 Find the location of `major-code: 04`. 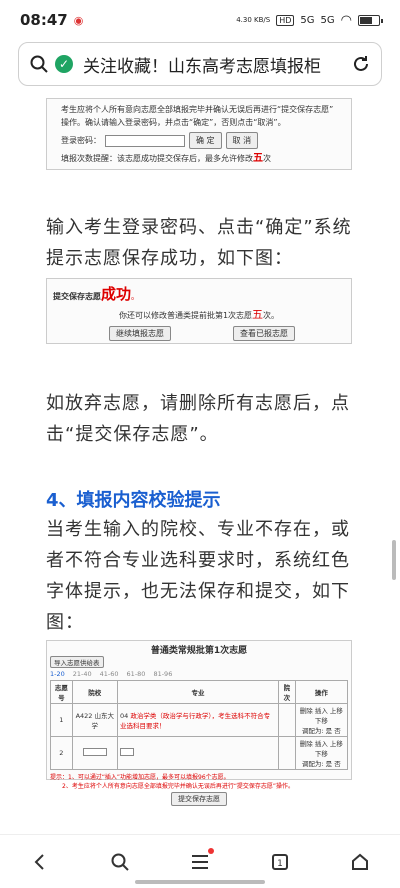

major-code: 04 is located at coordinates (124, 716).